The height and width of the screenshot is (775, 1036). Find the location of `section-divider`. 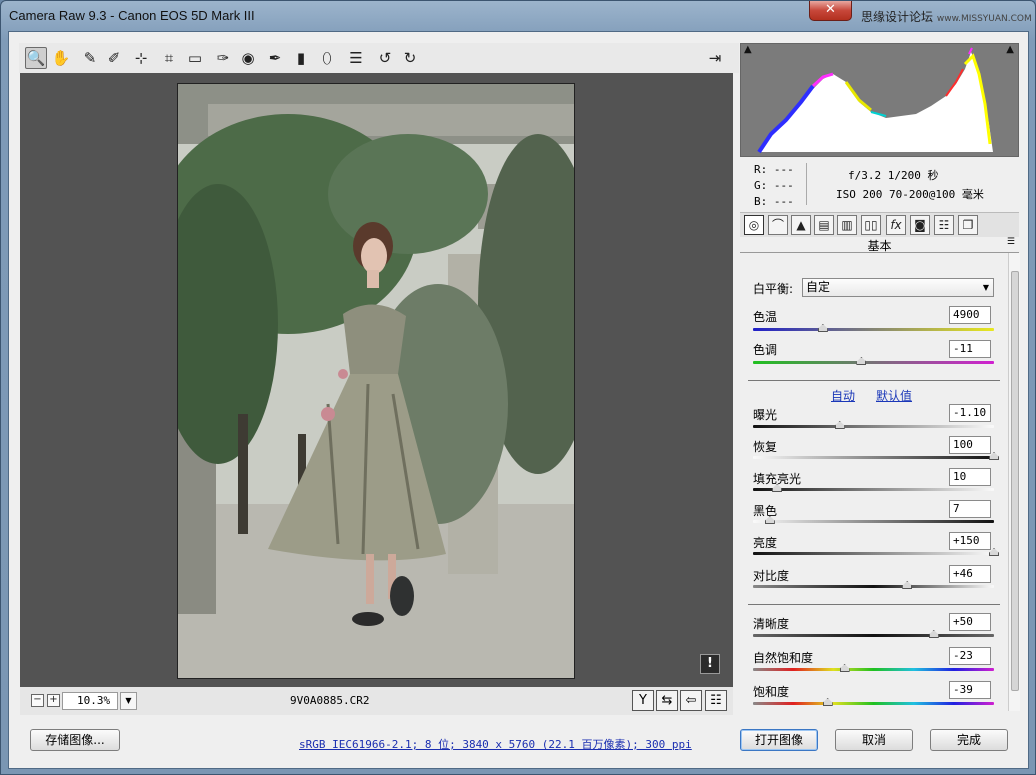

section-divider is located at coordinates (874, 380).